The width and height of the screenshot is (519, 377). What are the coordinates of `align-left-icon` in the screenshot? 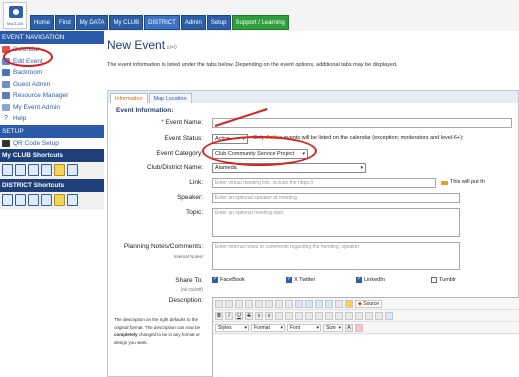 It's located at (339, 315).